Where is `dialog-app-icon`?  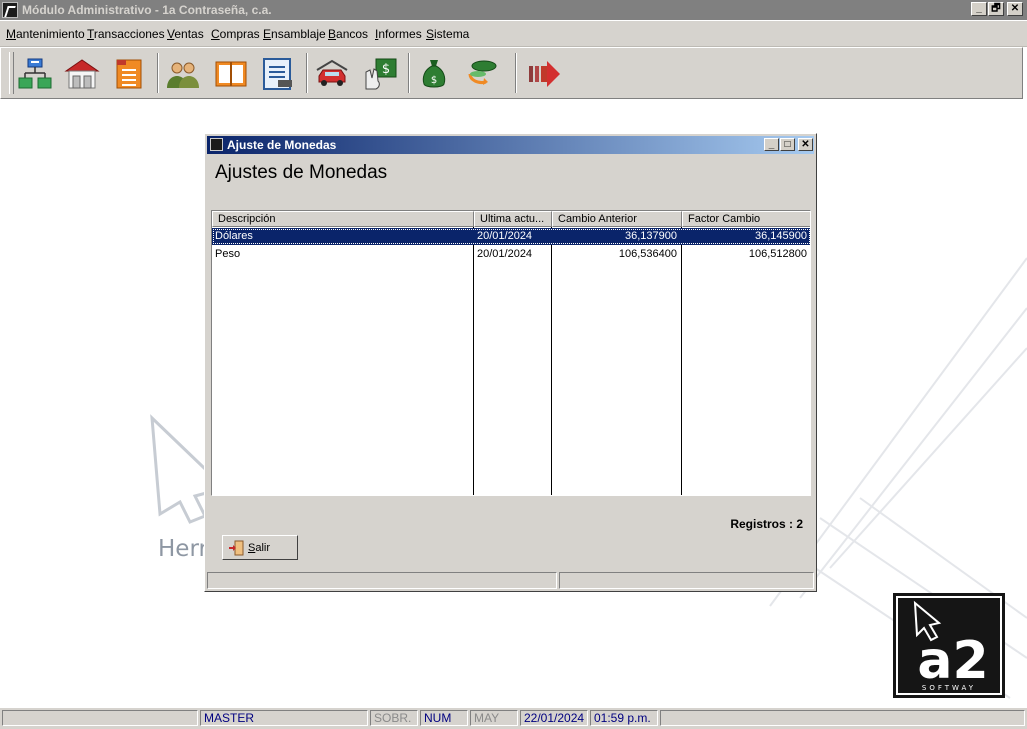 dialog-app-icon is located at coordinates (216, 144).